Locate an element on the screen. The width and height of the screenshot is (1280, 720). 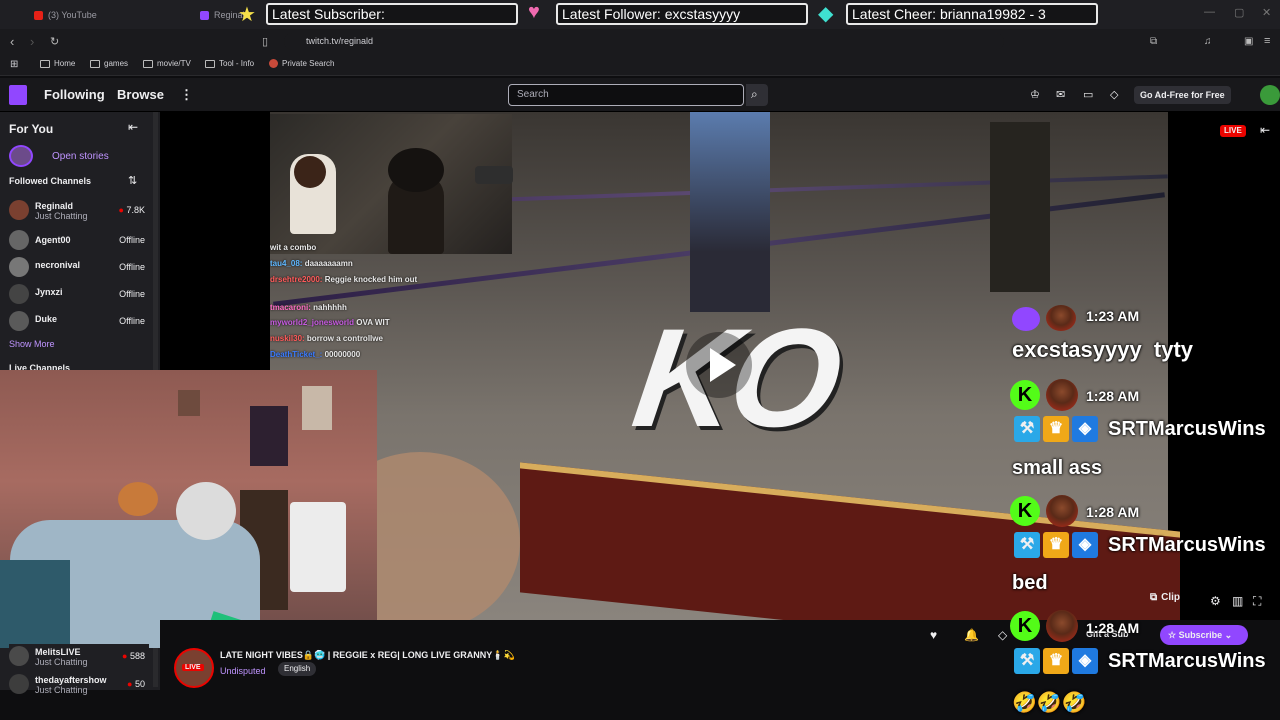
channel-name: necronival is located at coordinates (58, 265).